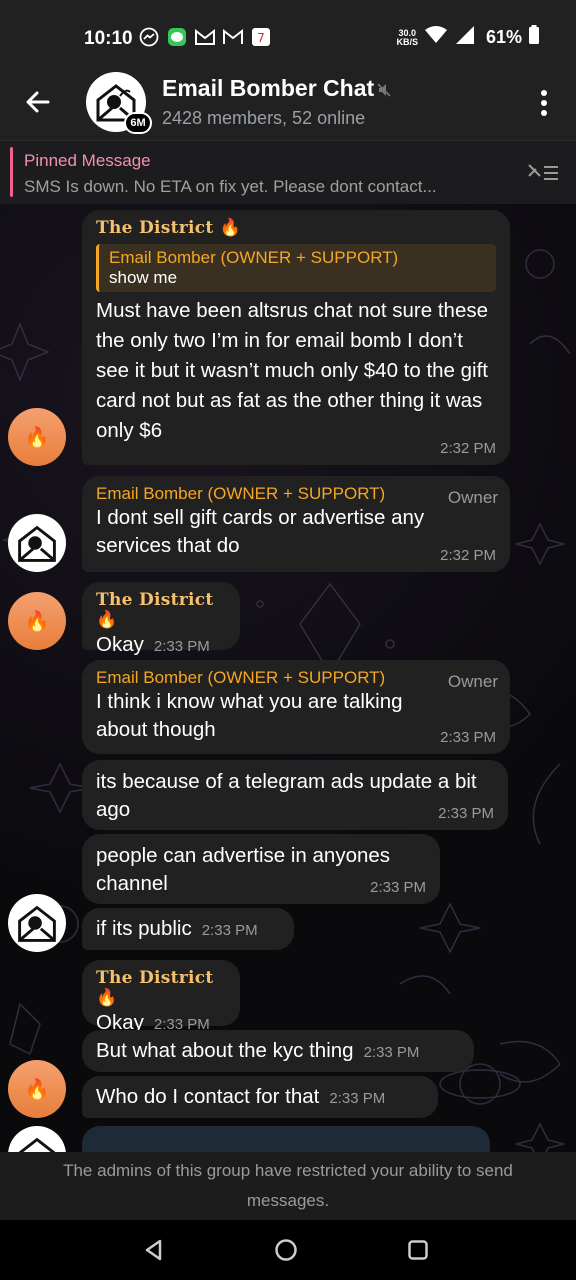 This screenshot has width=576, height=1280. I want to click on message-text: if its public, so click(144, 928).